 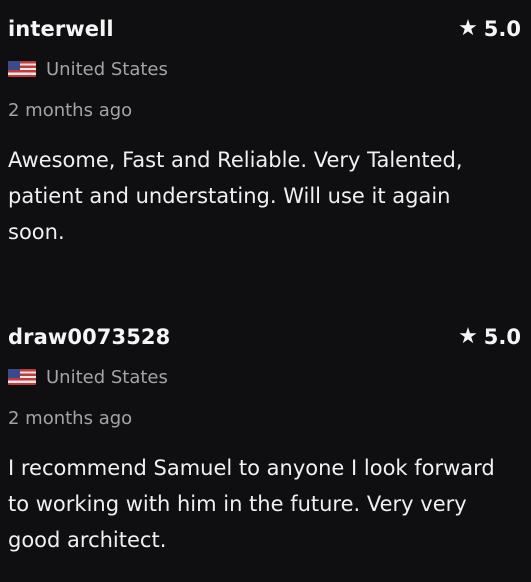 What do you see at coordinates (61, 29) in the screenshot?
I see `reviewer-username: interwell` at bounding box center [61, 29].